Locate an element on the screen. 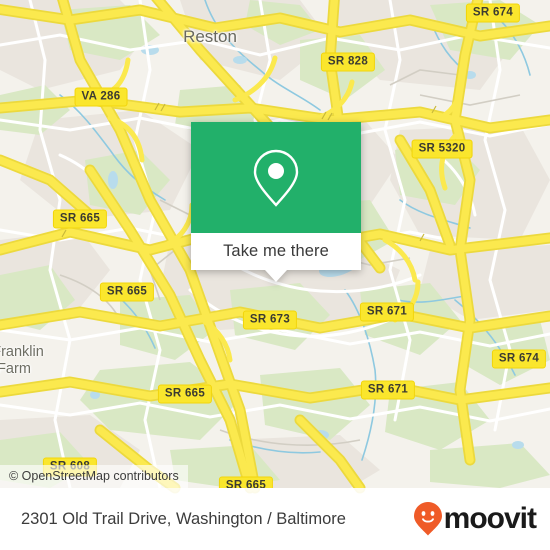  road-shield-sr665-lower: SR 665 is located at coordinates (185, 394).